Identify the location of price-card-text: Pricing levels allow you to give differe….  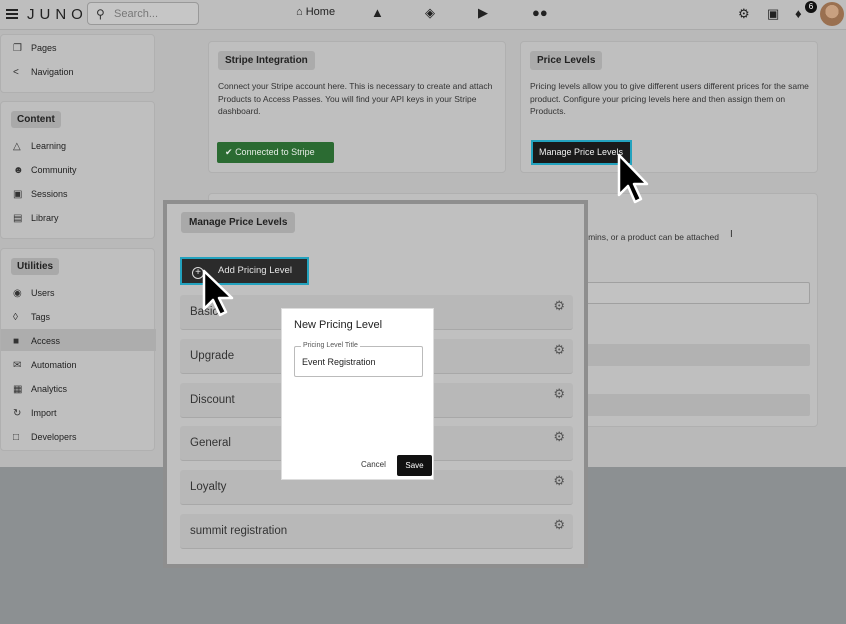
(669, 98).